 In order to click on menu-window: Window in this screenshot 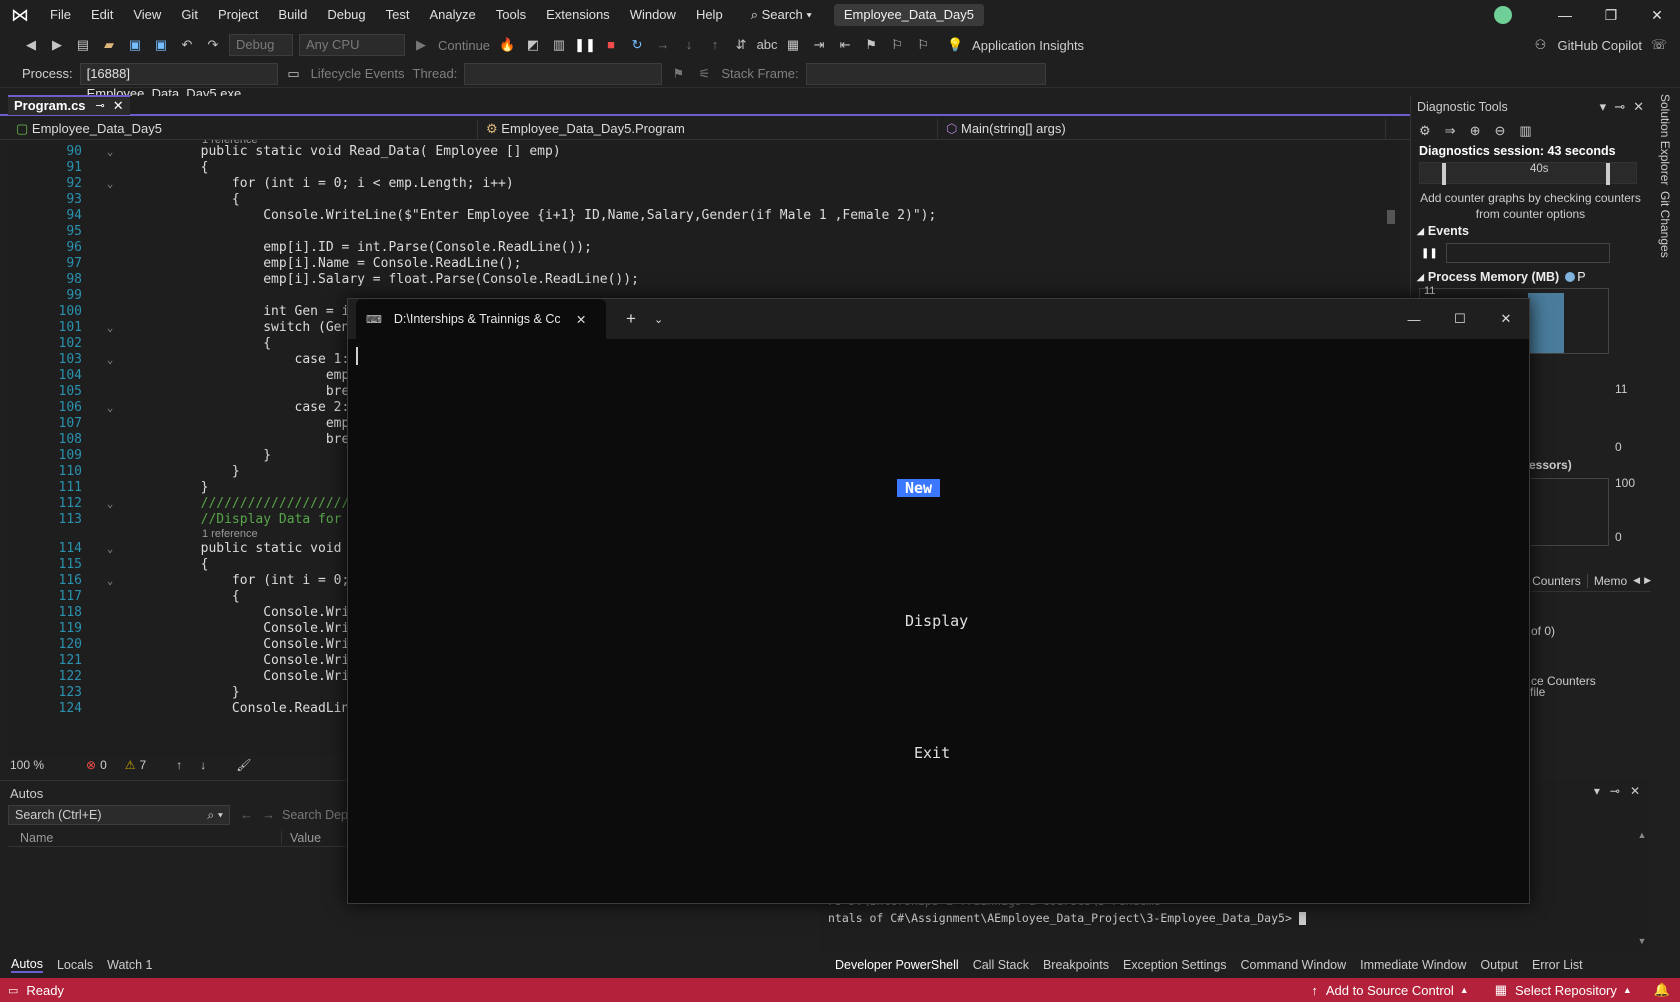, I will do `click(653, 15)`.